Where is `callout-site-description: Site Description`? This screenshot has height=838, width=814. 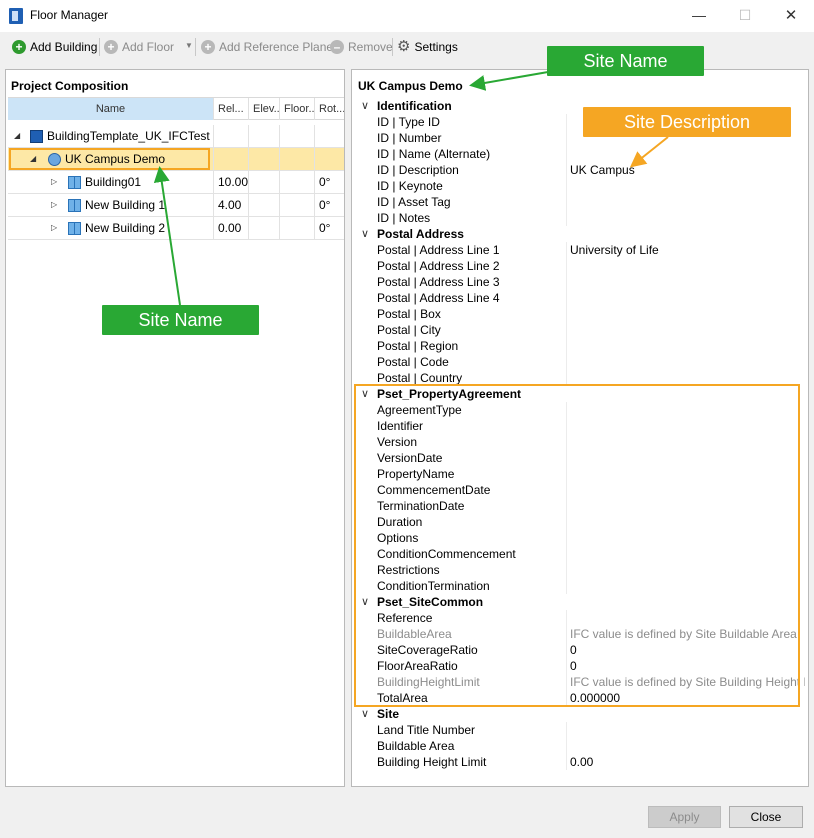 callout-site-description: Site Description is located at coordinates (687, 122).